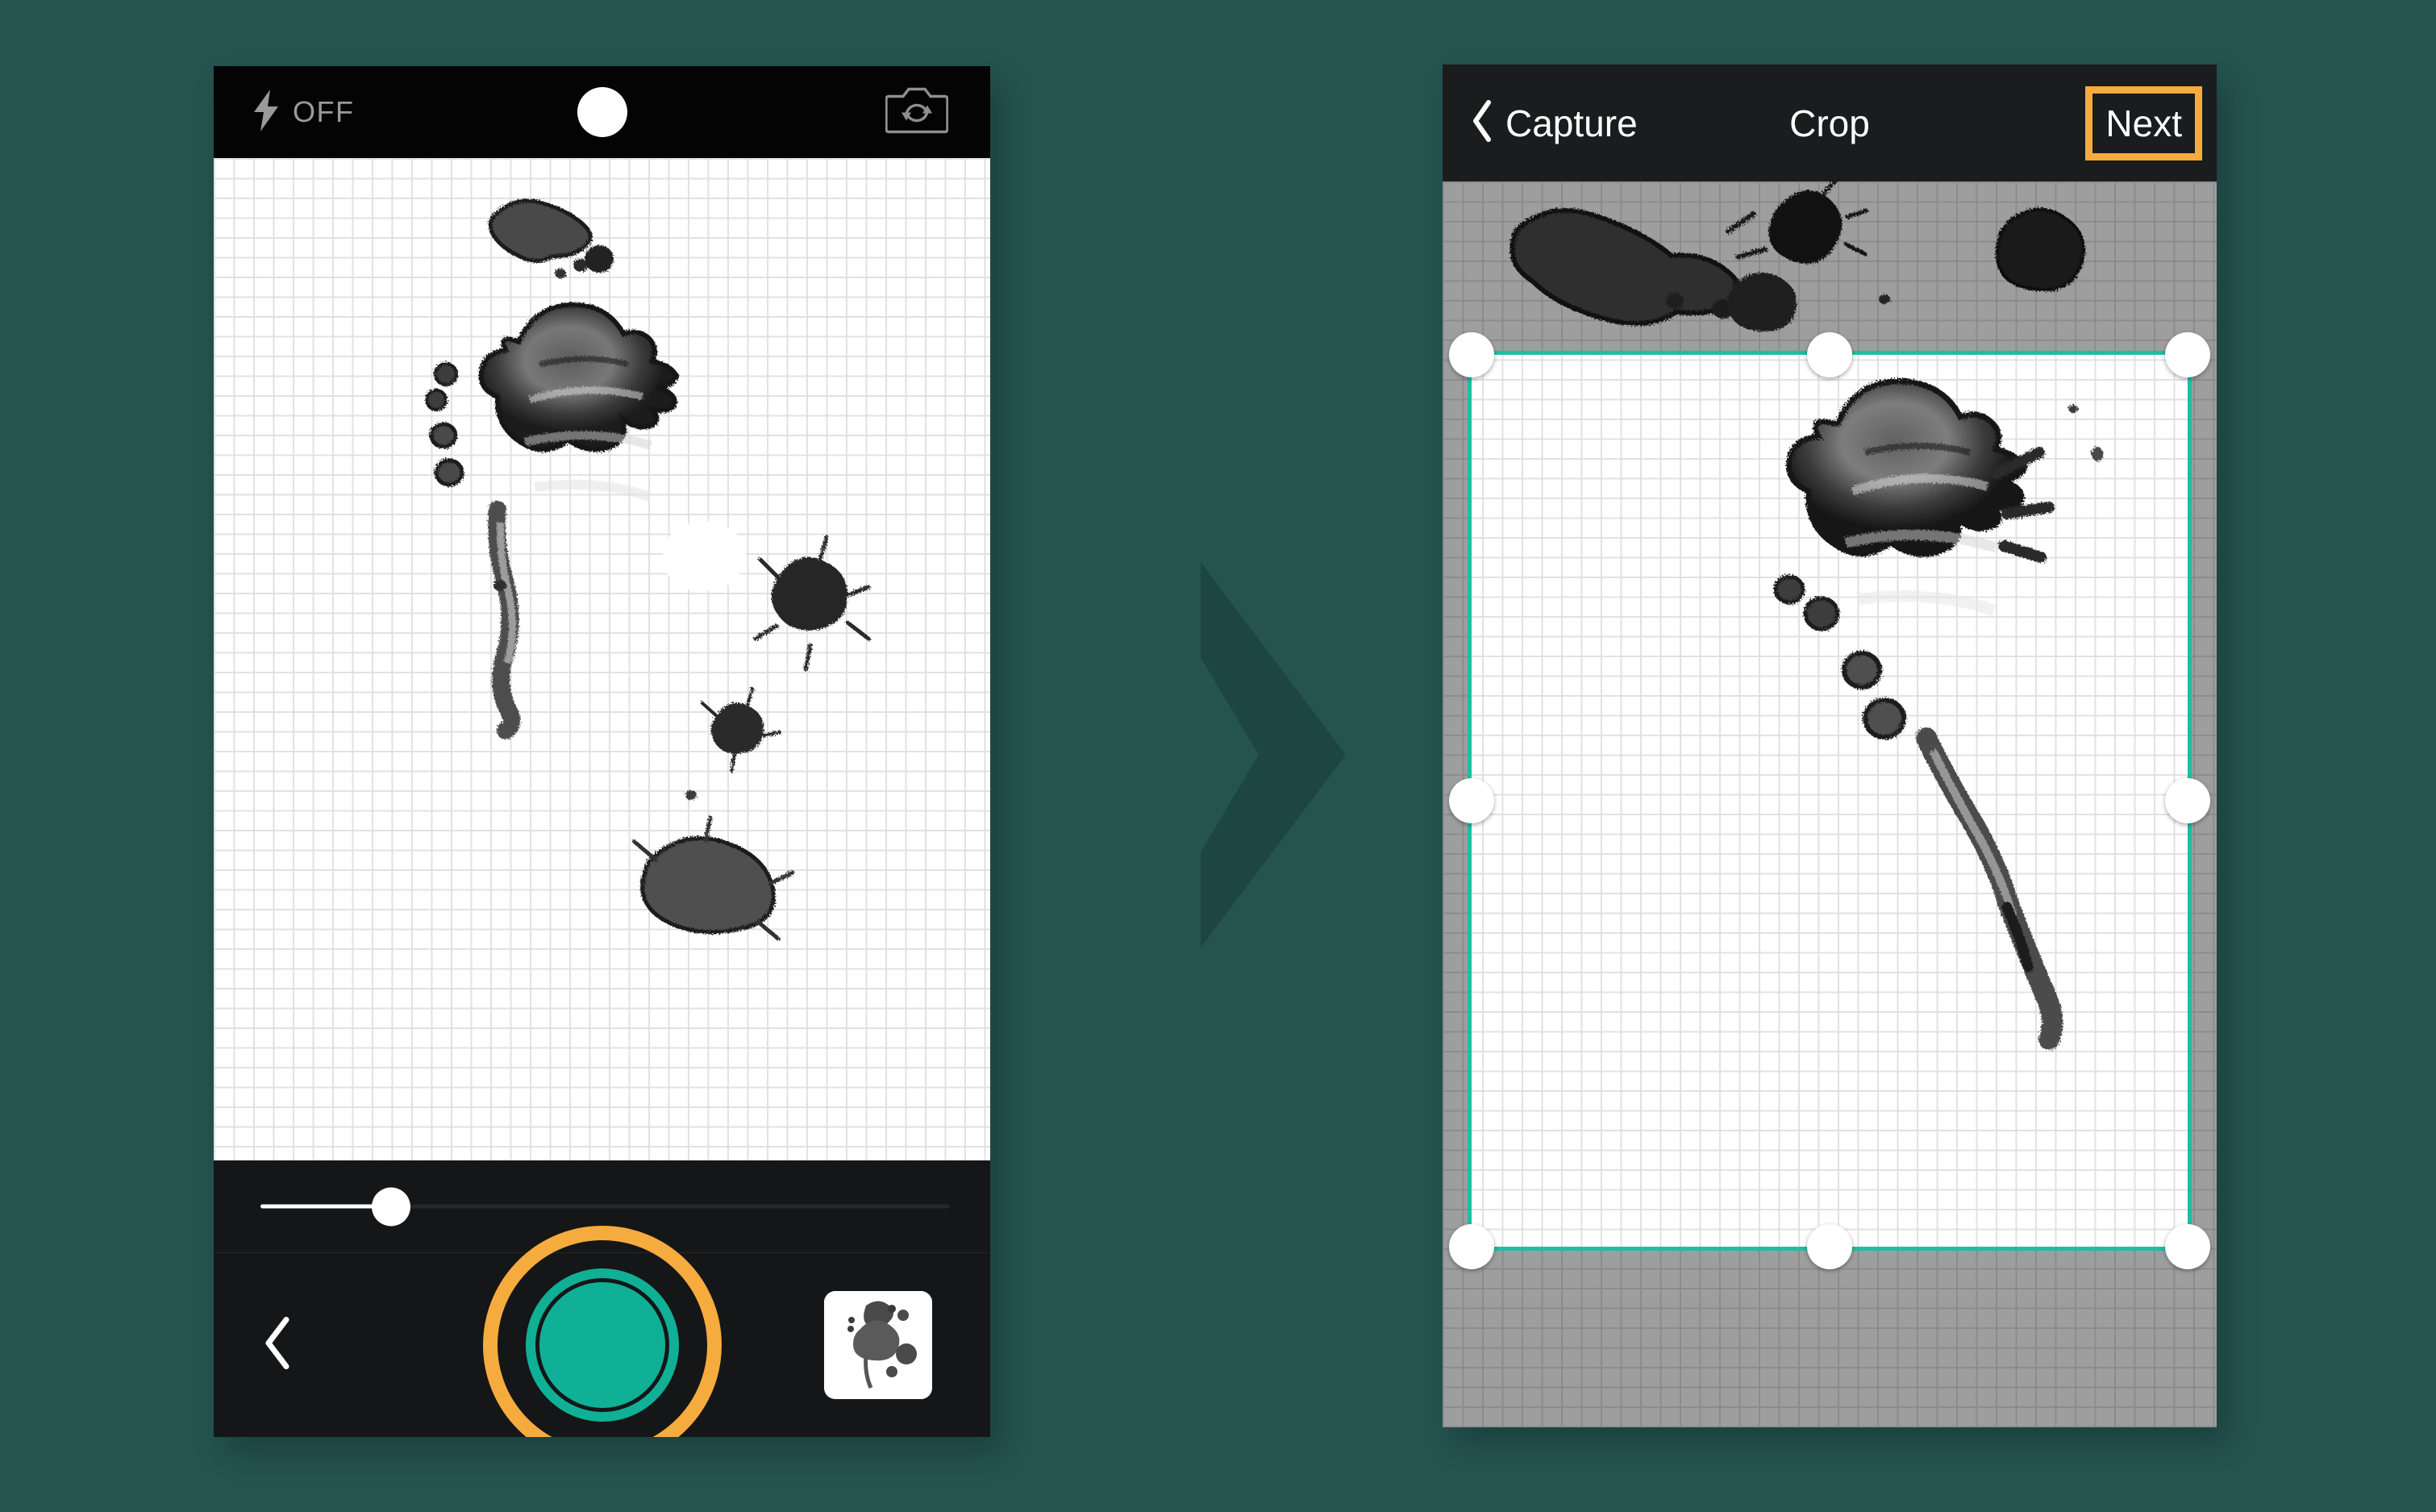  Describe the element at coordinates (605, 1206) in the screenshot. I see `exposure-slider` at that location.